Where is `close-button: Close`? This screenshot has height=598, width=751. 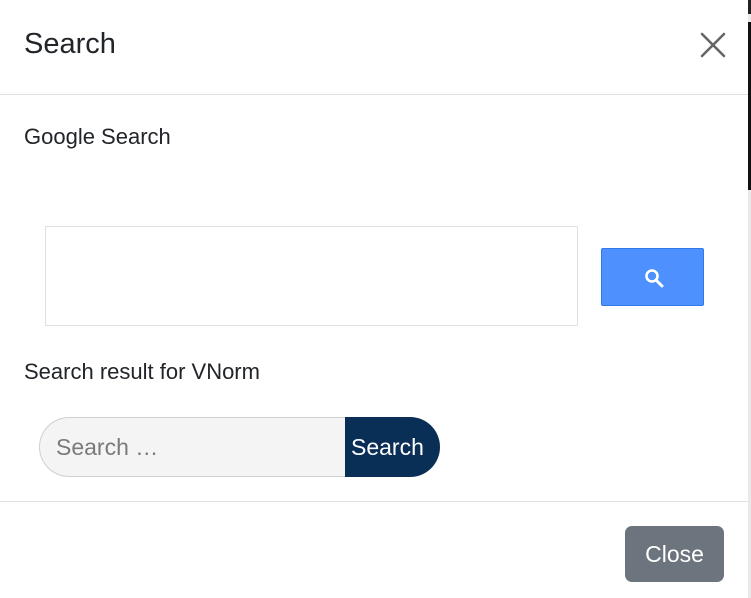
close-button: Close is located at coordinates (674, 554).